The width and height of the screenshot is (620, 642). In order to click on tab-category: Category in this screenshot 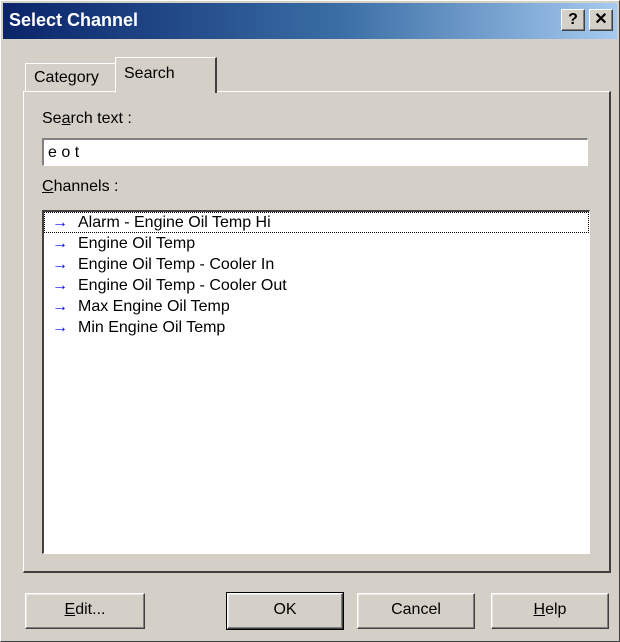, I will do `click(71, 78)`.